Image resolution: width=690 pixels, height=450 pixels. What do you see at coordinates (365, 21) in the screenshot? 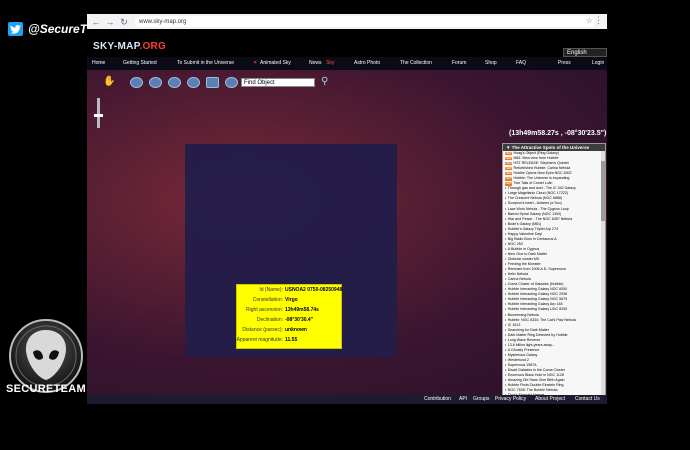
I see `address-bar: www.sky-map.org` at bounding box center [365, 21].